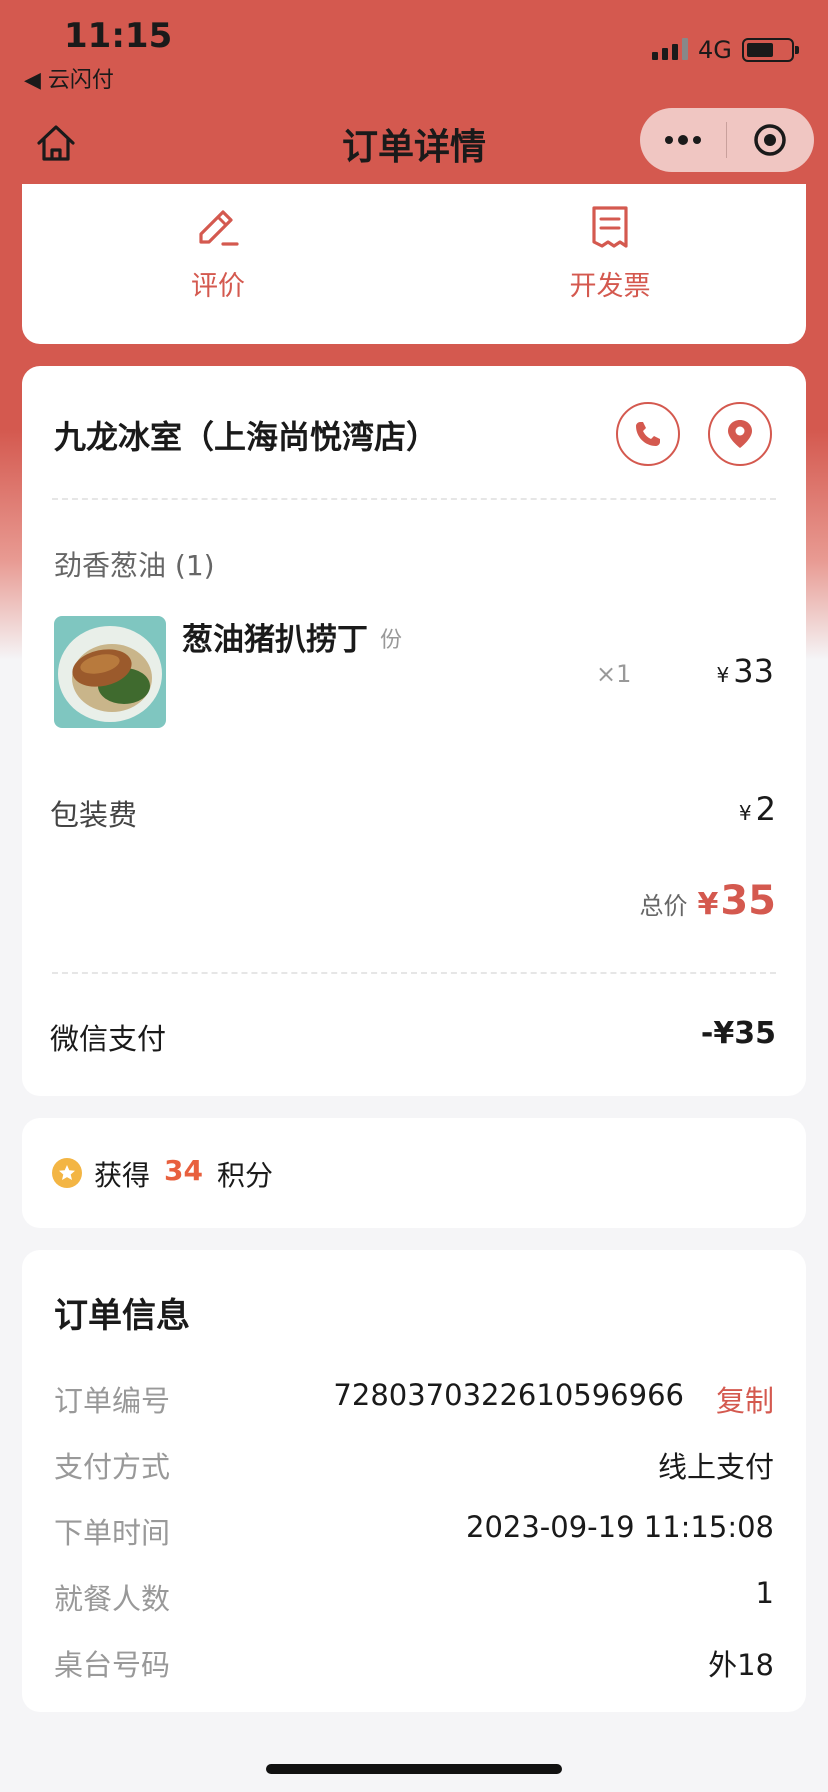  I want to click on dish-unit: 份, so click(391, 640).